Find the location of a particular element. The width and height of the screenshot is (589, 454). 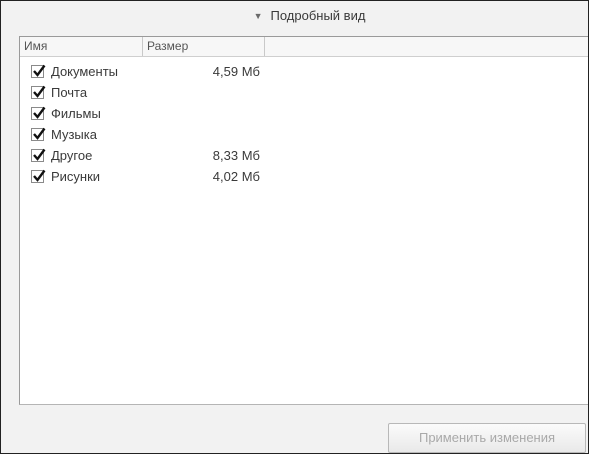

column-header-row: Имя Размер is located at coordinates (304, 47).